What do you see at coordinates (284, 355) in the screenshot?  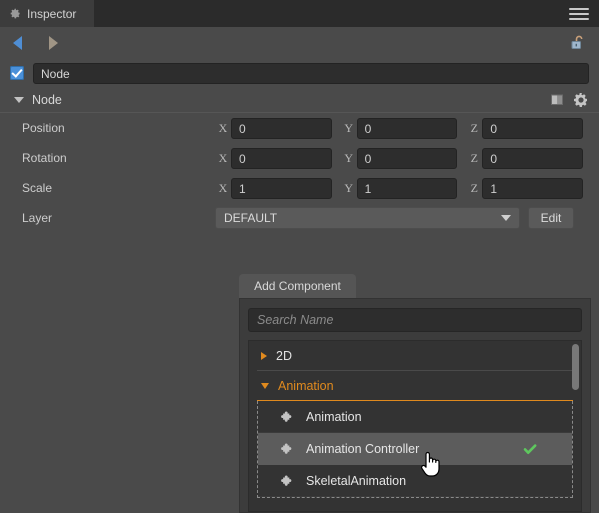 I see `component-group-label: 2D` at bounding box center [284, 355].